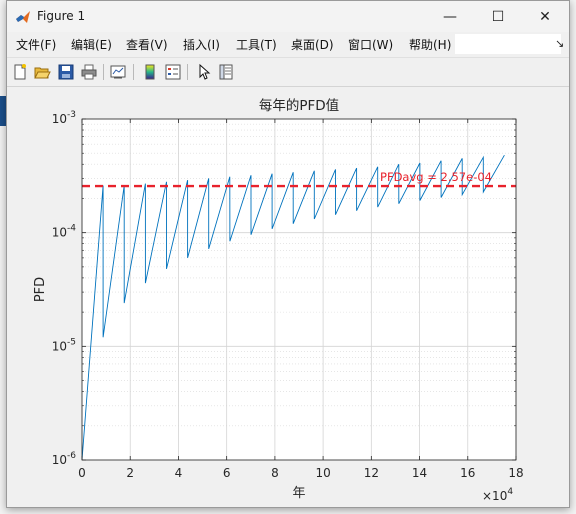 The height and width of the screenshot is (514, 576). I want to click on menu-window: 窗口(W), so click(370, 44).